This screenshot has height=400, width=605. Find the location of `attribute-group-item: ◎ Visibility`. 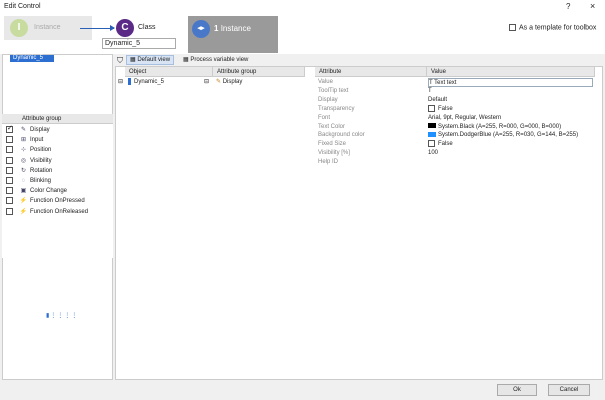

attribute-group-item: ◎ Visibility is located at coordinates (29, 161).